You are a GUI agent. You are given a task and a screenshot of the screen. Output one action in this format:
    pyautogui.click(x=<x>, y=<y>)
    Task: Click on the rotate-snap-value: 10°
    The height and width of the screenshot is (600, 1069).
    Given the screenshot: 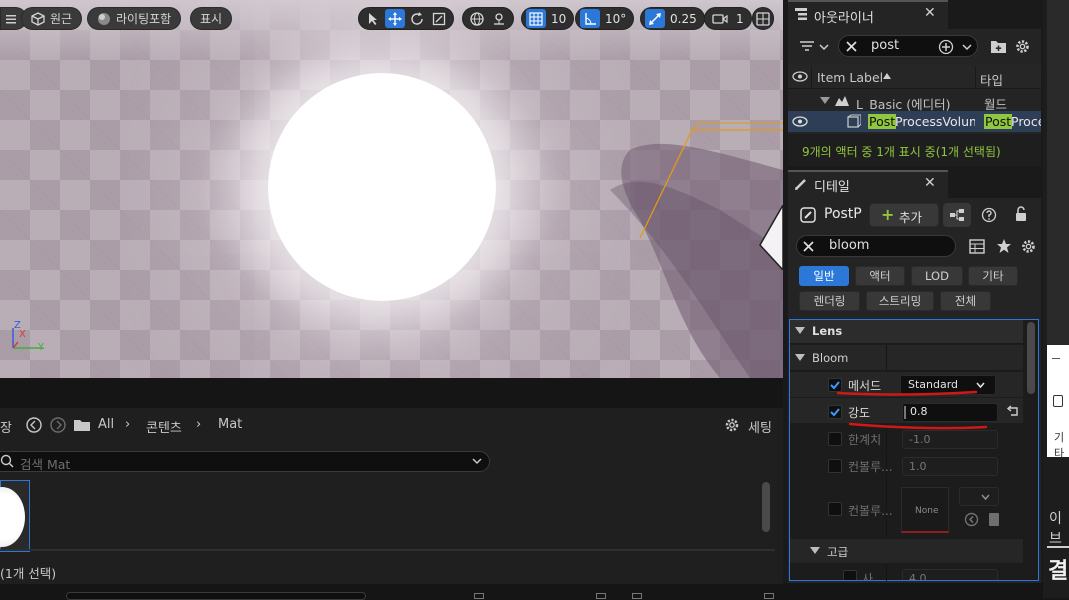 What is the action you would take?
    pyautogui.click(x=615, y=19)
    